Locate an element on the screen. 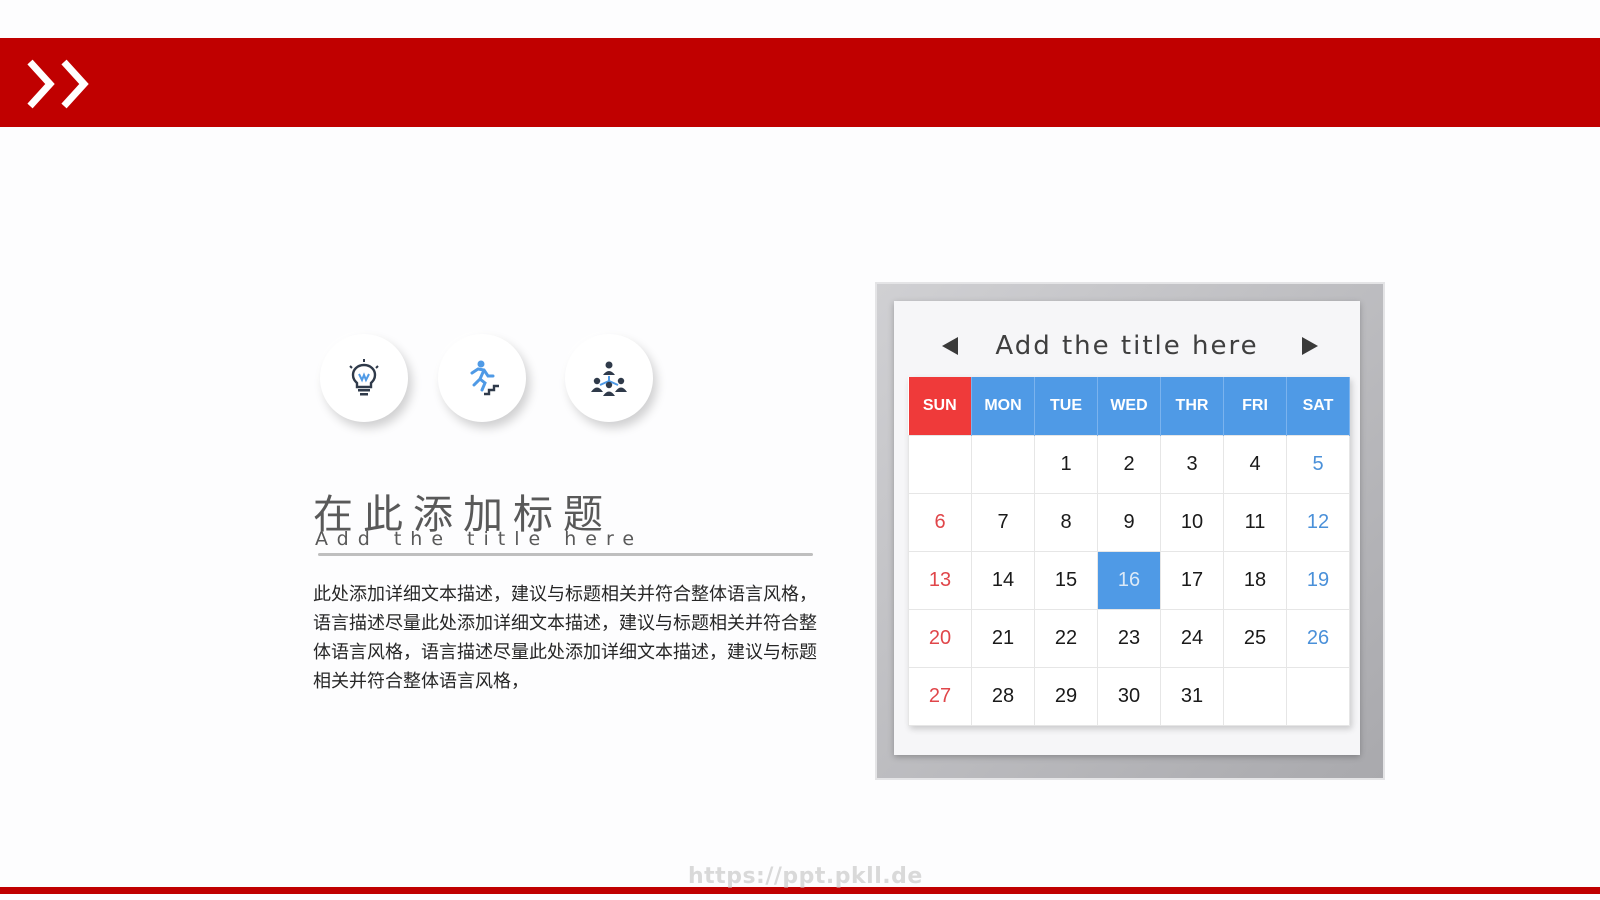  calendar-day-cell: 26 is located at coordinates (1318, 638).